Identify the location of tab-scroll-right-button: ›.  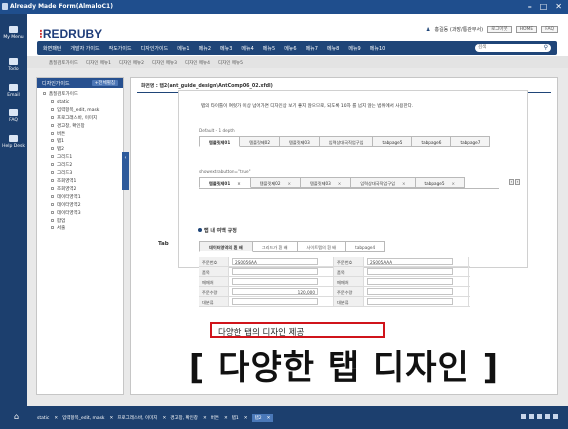
(517, 182).